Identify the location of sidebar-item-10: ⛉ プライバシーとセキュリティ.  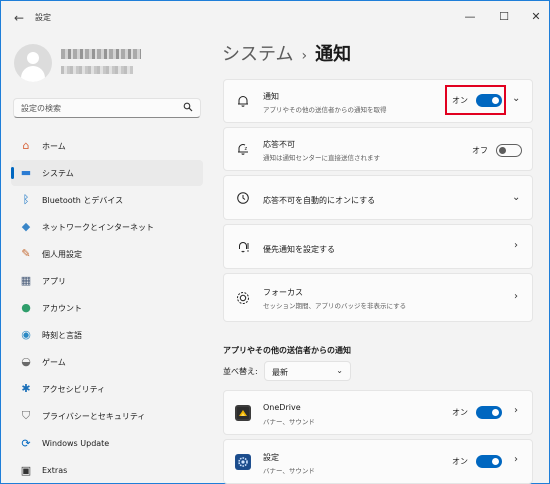
(107, 416).